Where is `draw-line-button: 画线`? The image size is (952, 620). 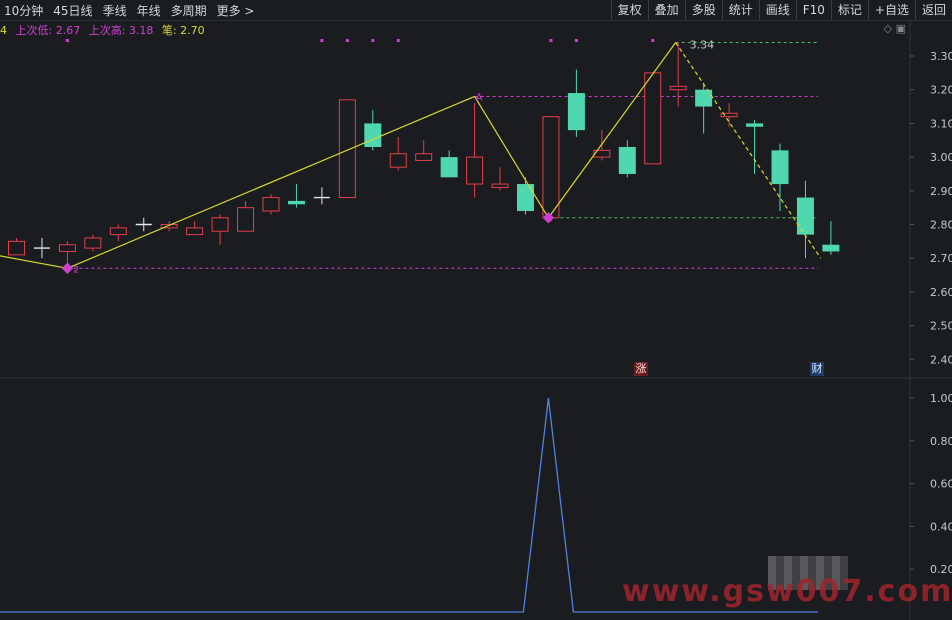
draw-line-button: 画线 is located at coordinates (777, 10).